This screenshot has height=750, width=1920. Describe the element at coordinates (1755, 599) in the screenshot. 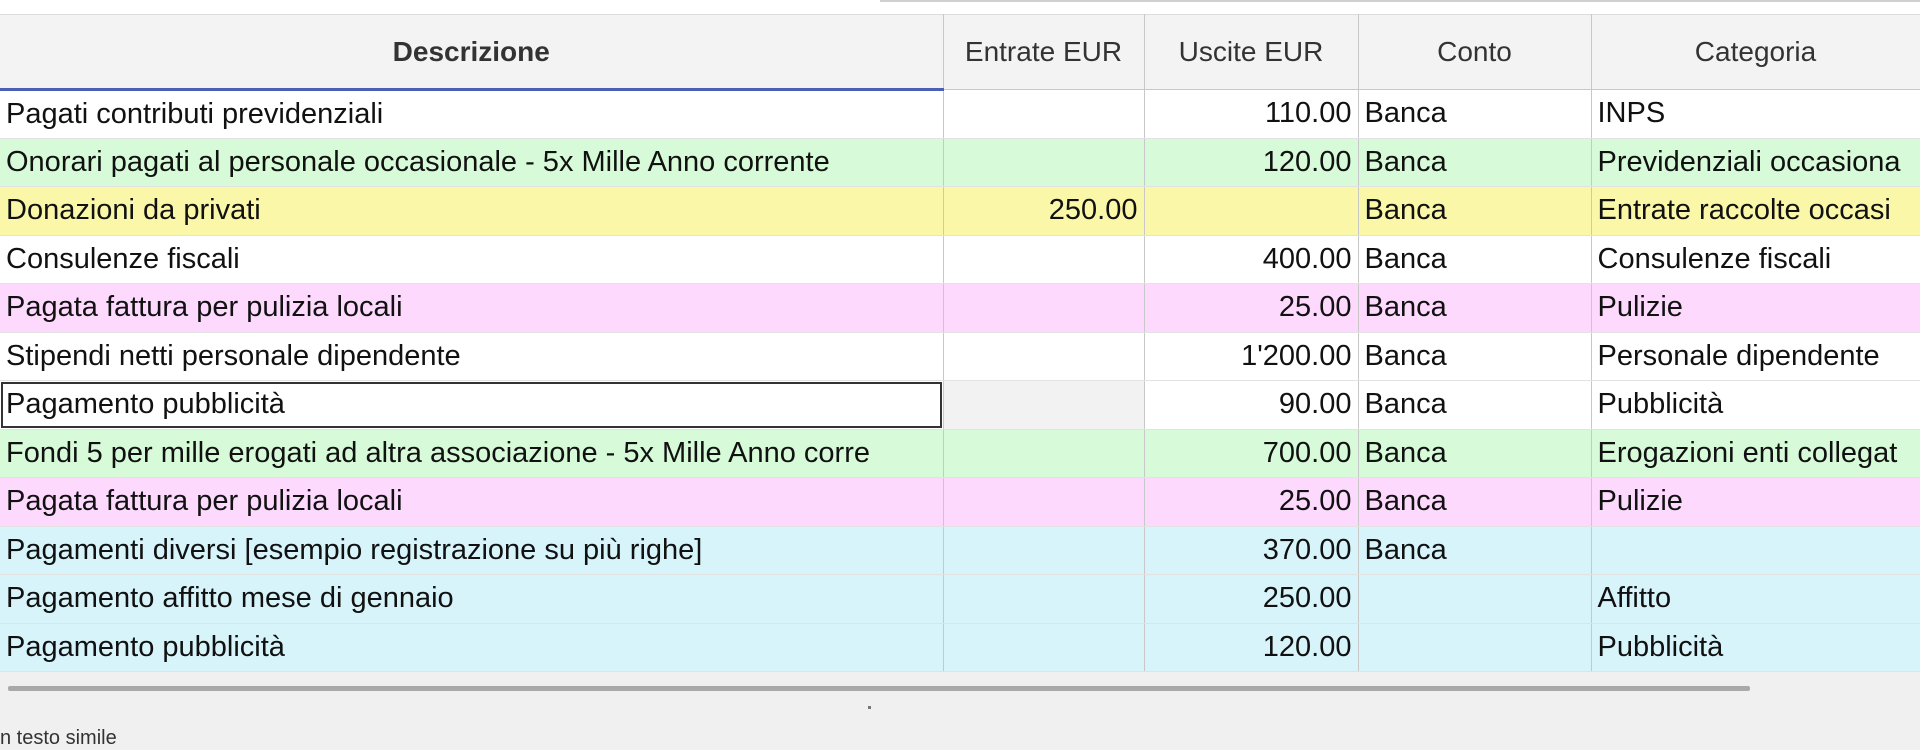

I see `cell-categoria: Affitto` at that location.